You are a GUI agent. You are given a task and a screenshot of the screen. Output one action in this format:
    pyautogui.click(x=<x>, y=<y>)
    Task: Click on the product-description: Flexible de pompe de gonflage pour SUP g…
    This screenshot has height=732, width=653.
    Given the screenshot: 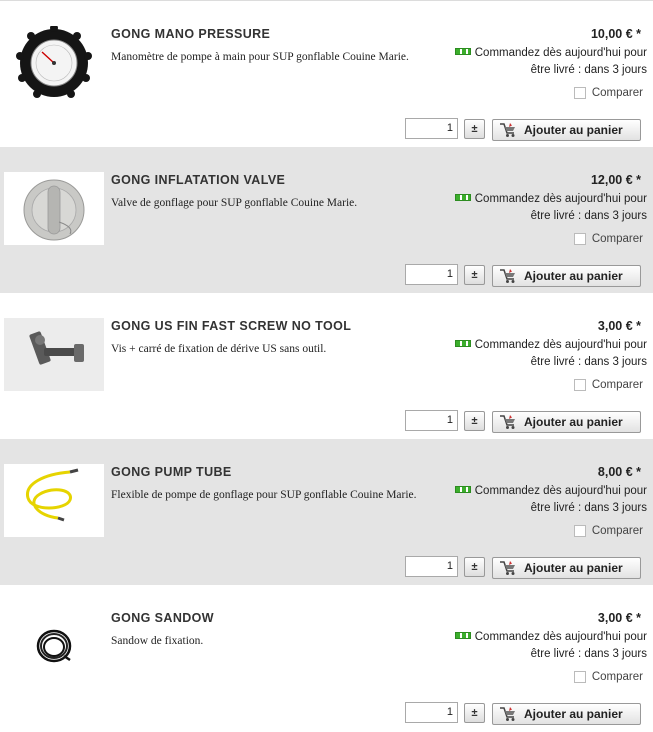 What is the action you would take?
    pyautogui.click(x=264, y=495)
    